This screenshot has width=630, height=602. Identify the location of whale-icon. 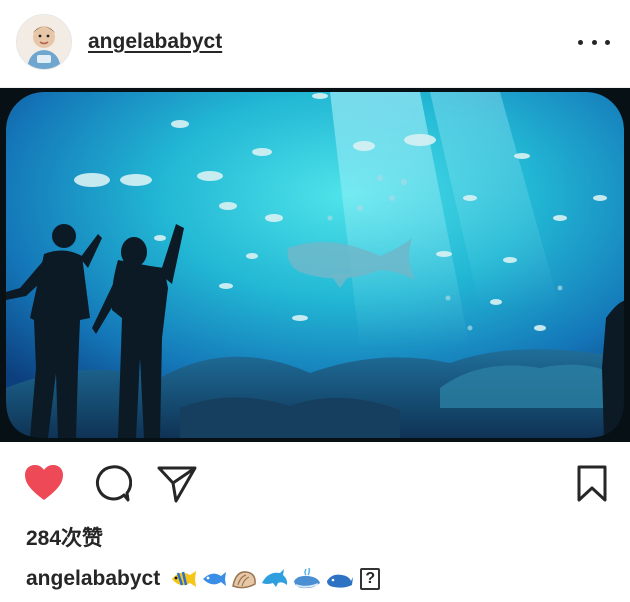
(340, 581).